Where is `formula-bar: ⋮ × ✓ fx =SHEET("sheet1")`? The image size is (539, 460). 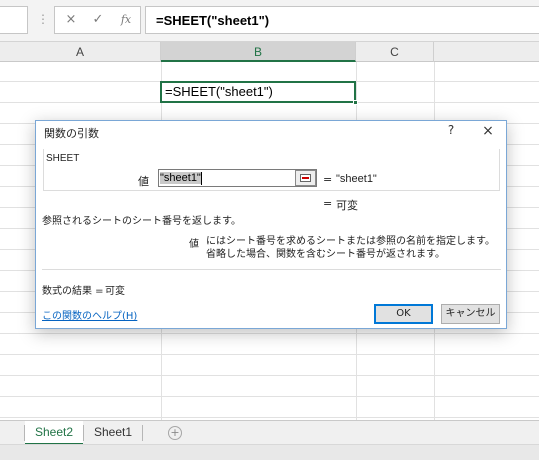 formula-bar: ⋮ × ✓ fx =SHEET("sheet1") is located at coordinates (269, 21).